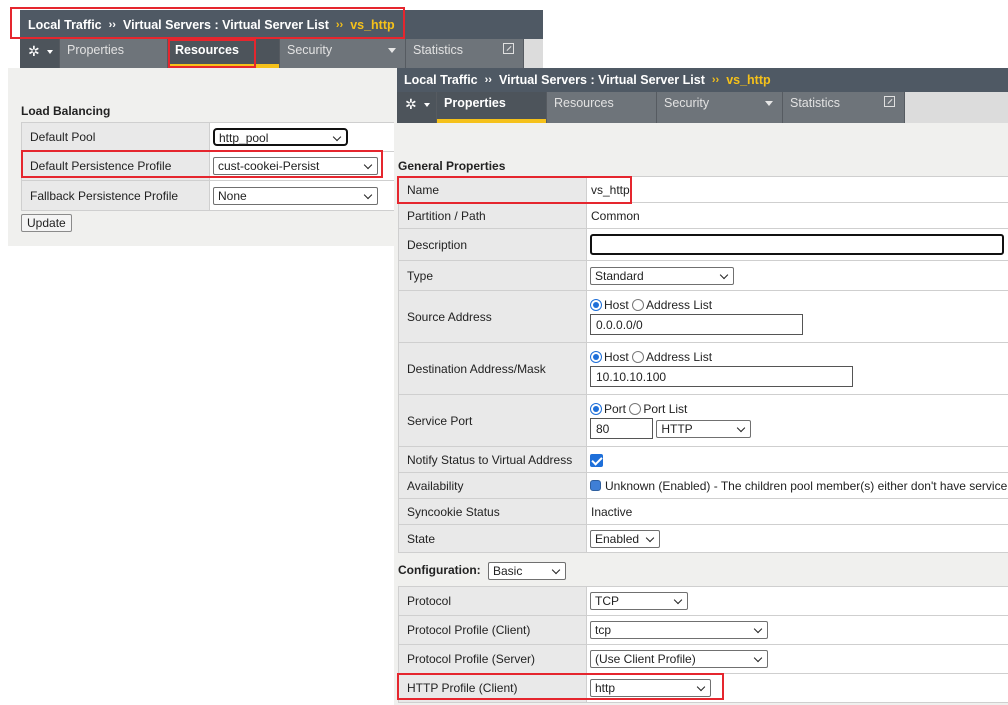  Describe the element at coordinates (475, 103) in the screenshot. I see `tab-label: Properties` at that location.